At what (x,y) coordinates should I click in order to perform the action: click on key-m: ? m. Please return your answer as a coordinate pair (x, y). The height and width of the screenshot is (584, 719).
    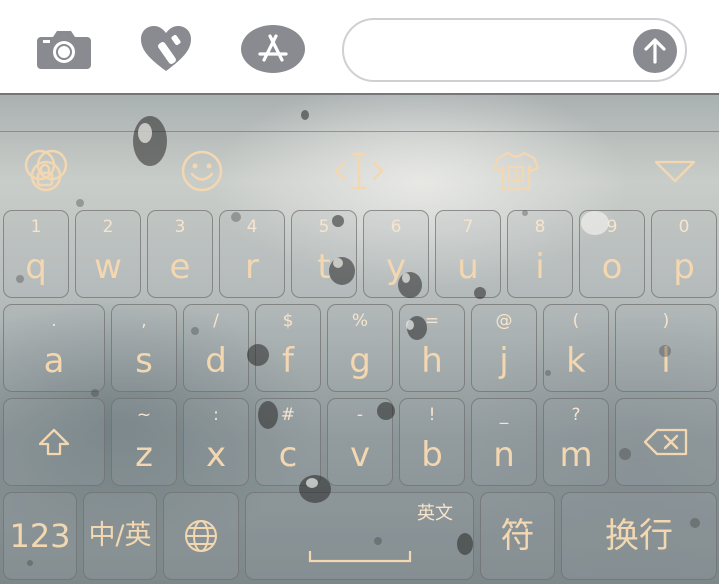
    Looking at the image, I should click on (576, 442).